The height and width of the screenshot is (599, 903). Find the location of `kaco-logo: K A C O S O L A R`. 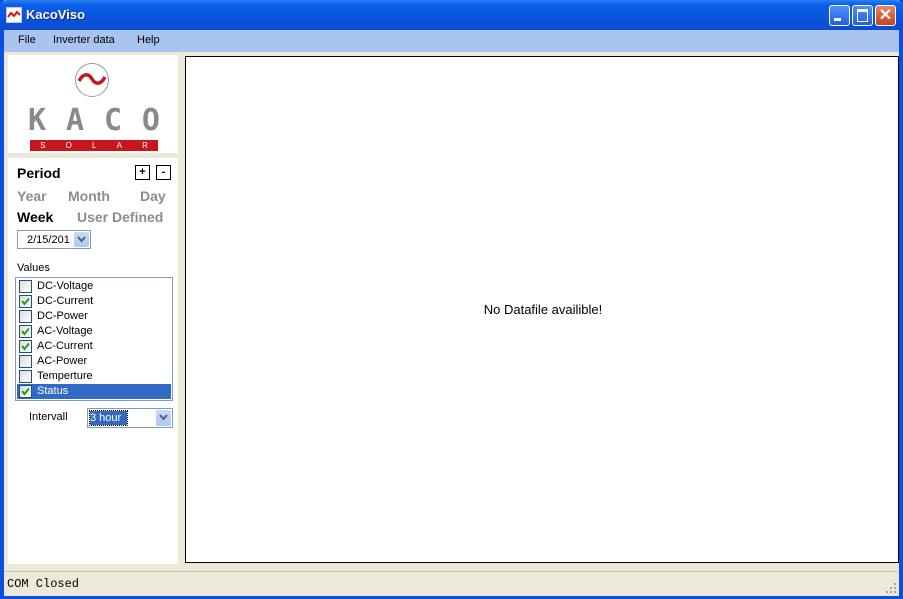

kaco-logo: K A C O S O L A R is located at coordinates (94, 105).